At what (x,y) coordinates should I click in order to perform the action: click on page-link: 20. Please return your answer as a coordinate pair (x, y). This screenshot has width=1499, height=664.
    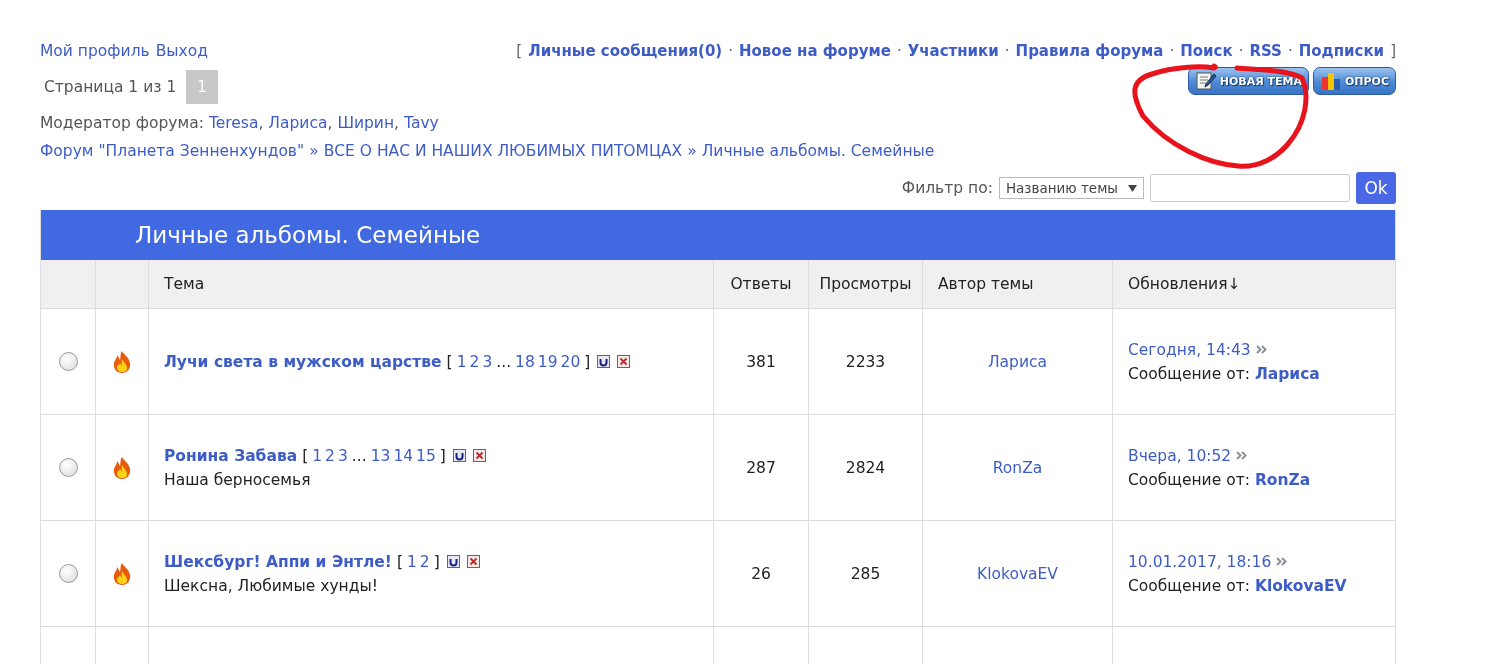
    Looking at the image, I should click on (570, 361).